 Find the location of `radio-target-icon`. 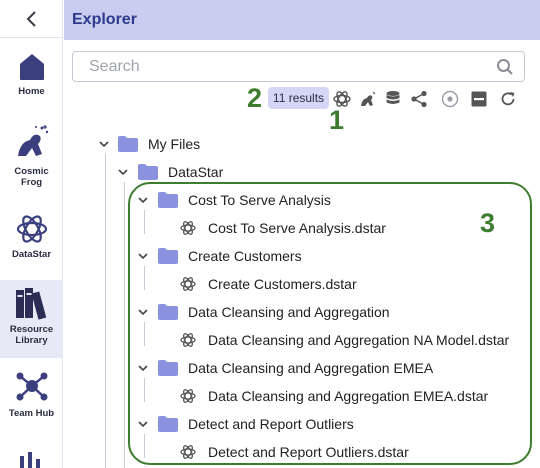

radio-target-icon is located at coordinates (450, 99).